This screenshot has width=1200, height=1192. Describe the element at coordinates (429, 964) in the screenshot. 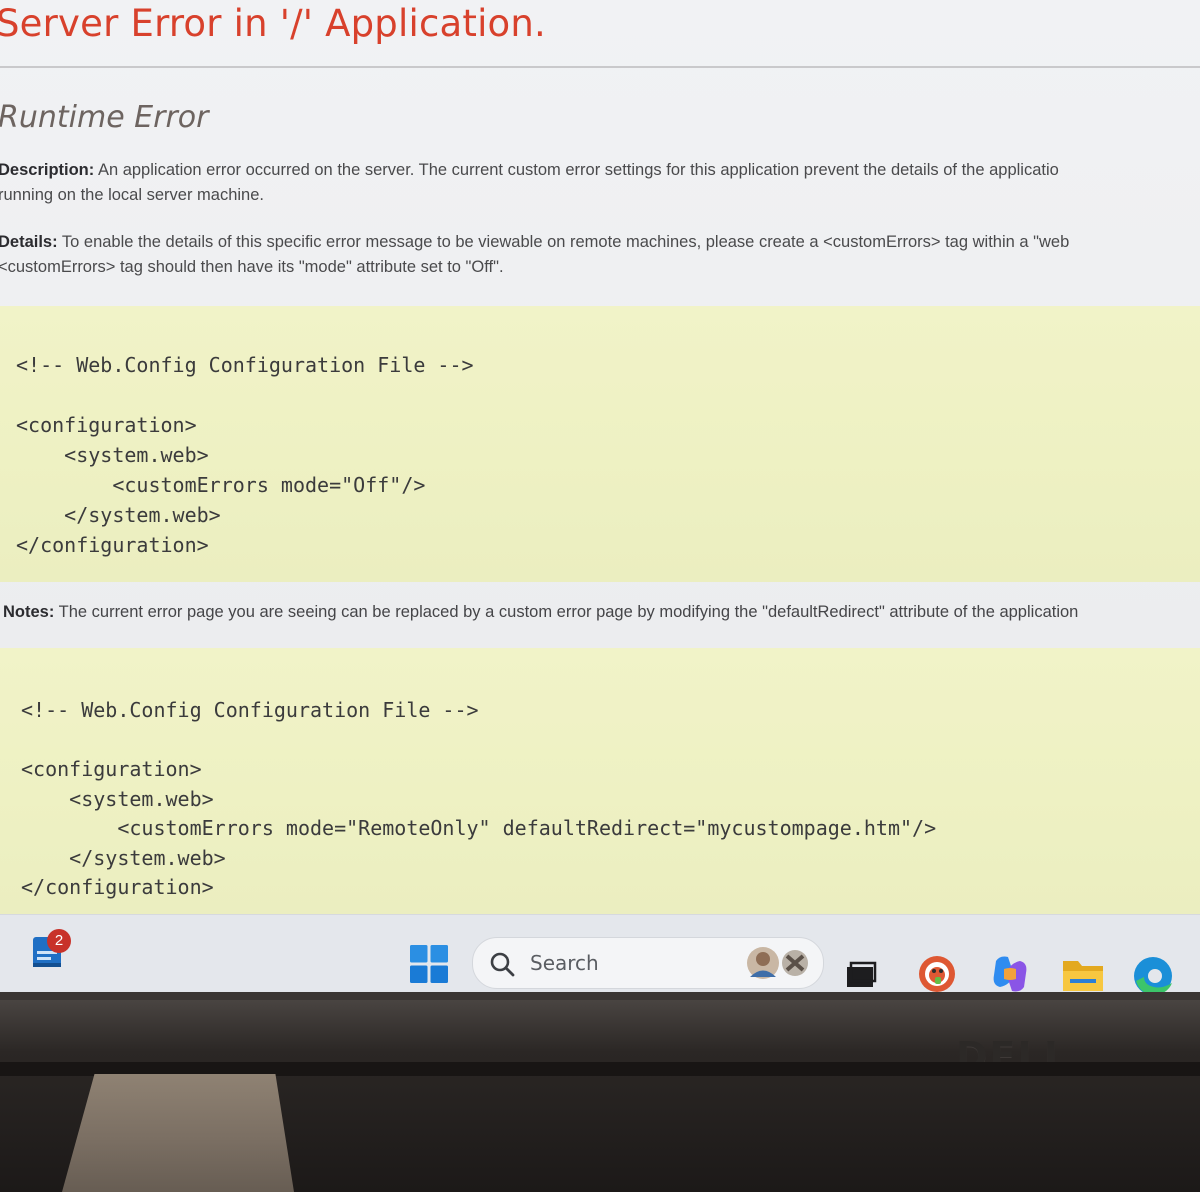

I see `start-icon` at that location.